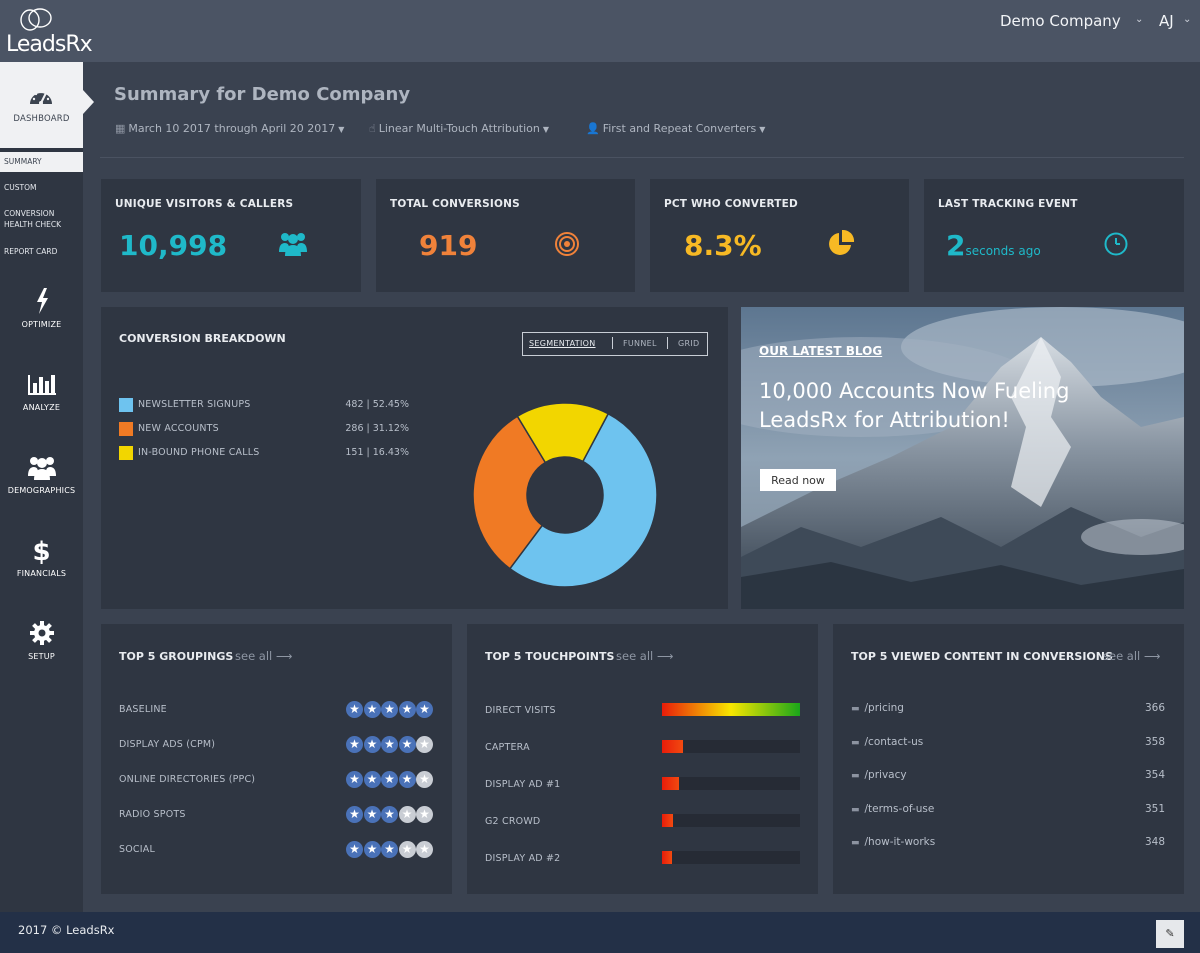 The image size is (1200, 953). What do you see at coordinates (202, 338) in the screenshot?
I see `breakdown-title: CONVERSION BREAKDOWN` at bounding box center [202, 338].